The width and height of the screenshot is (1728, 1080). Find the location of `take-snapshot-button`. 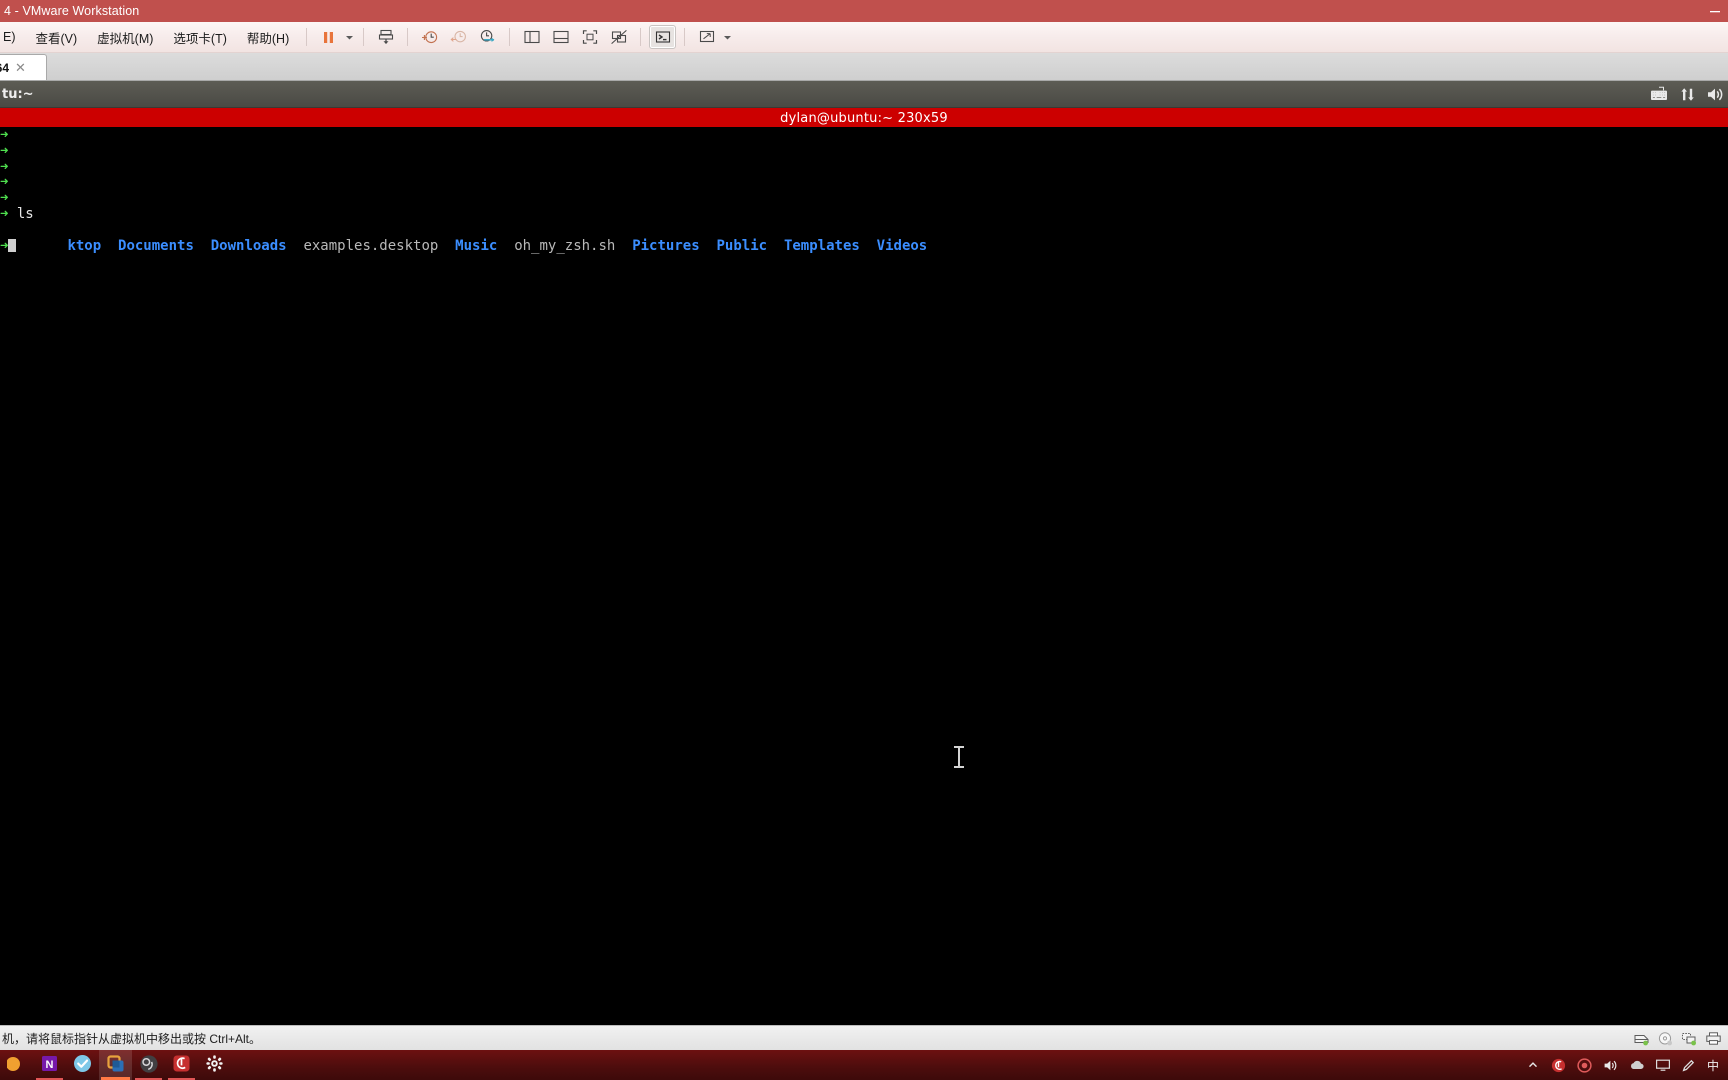

take-snapshot-button is located at coordinates (429, 37).